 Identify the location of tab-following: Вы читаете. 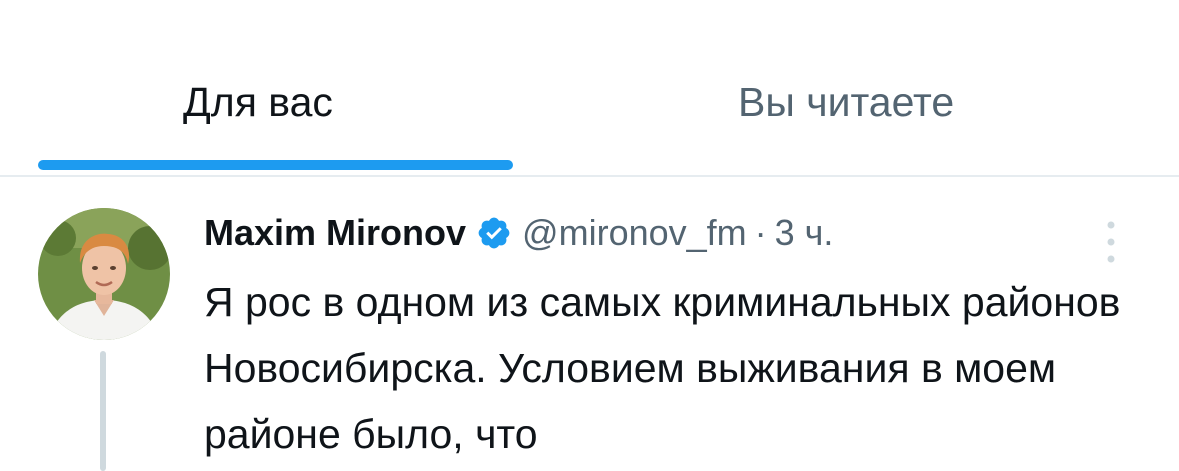
(846, 102).